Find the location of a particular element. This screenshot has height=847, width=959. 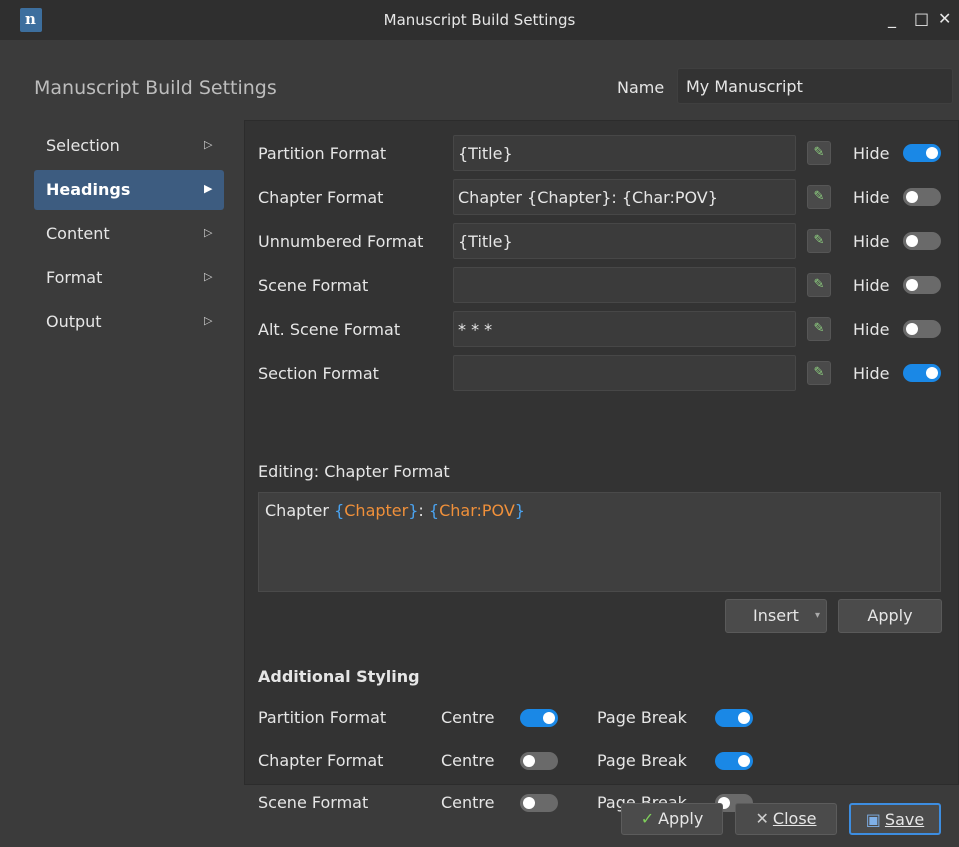

title-bar: n Manuscript Build Settings _ □ ✕ is located at coordinates (479, 20).